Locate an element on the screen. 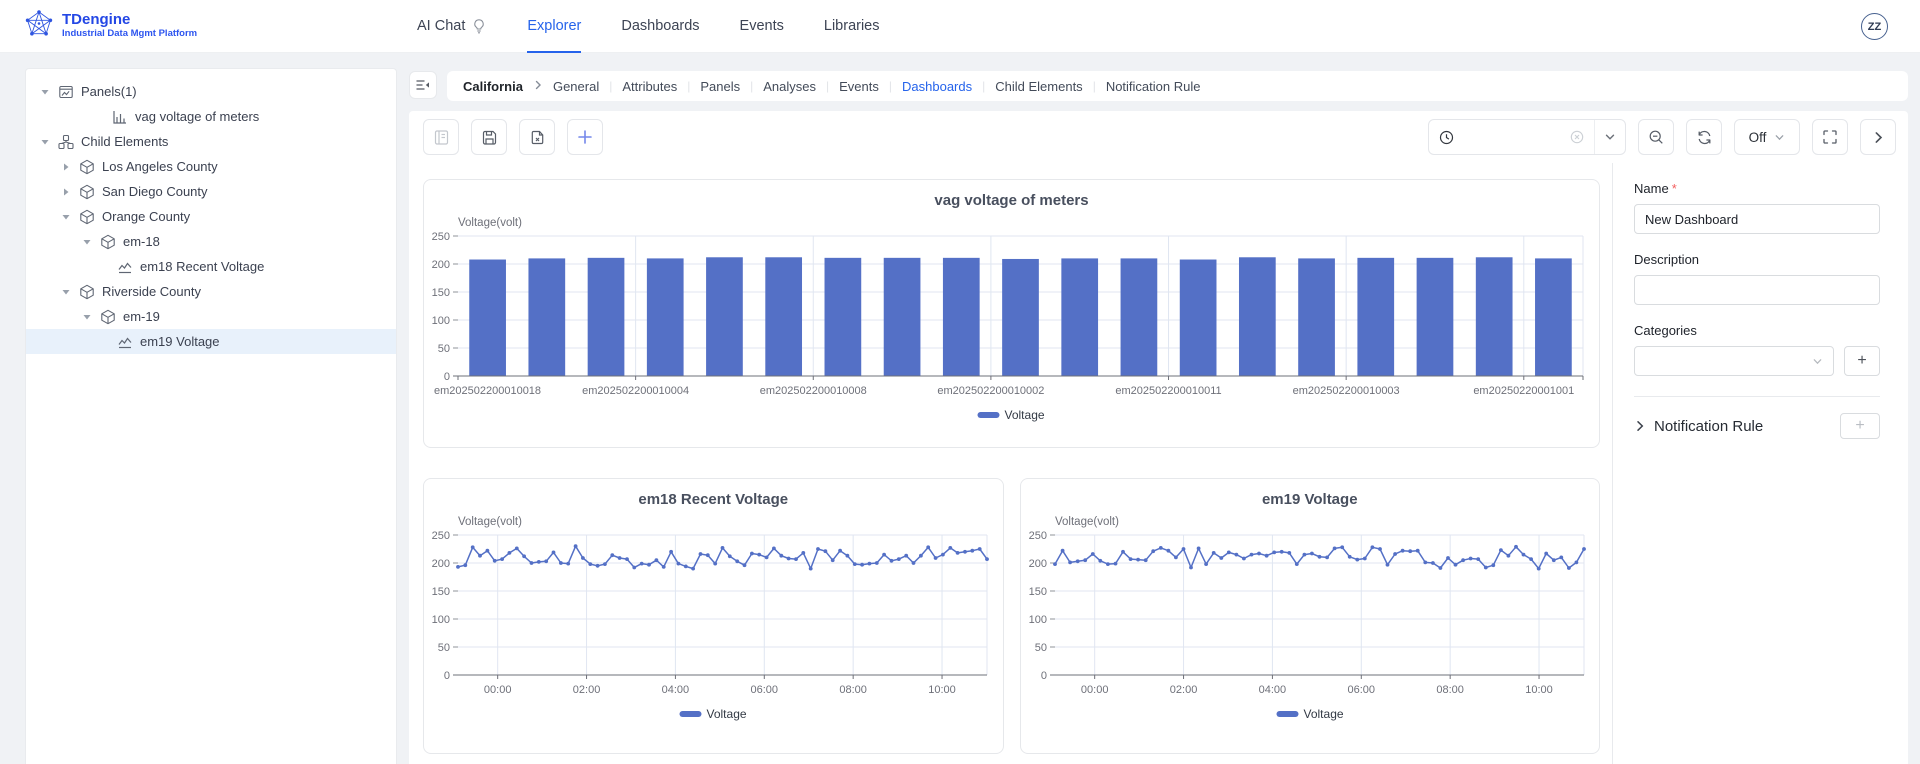  nav-item-ai-chat: AI Chat is located at coordinates (452, 26).